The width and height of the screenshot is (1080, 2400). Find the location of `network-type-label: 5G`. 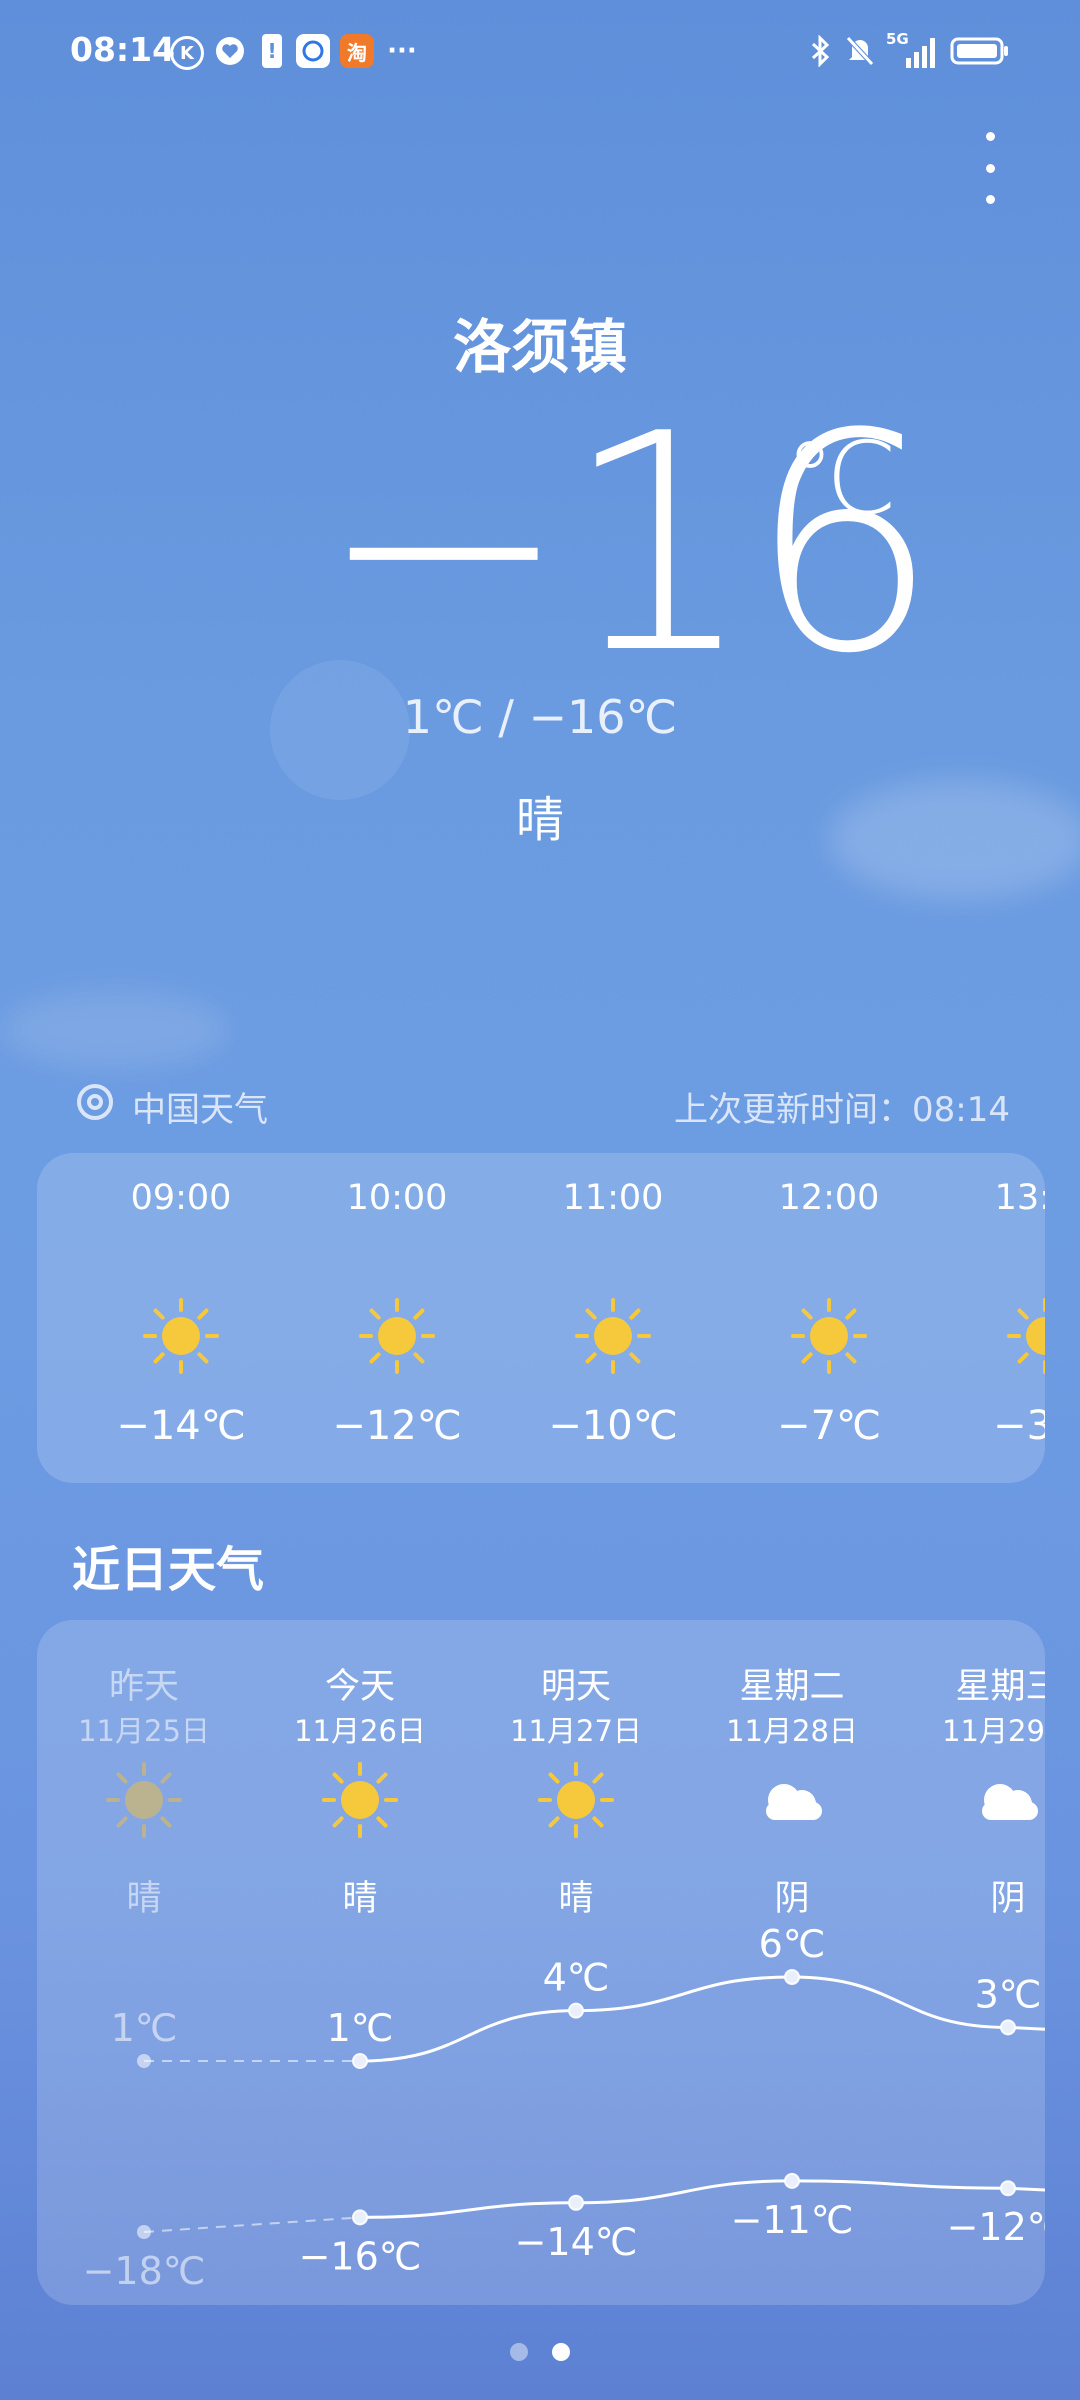

network-type-label: 5G is located at coordinates (897, 39).